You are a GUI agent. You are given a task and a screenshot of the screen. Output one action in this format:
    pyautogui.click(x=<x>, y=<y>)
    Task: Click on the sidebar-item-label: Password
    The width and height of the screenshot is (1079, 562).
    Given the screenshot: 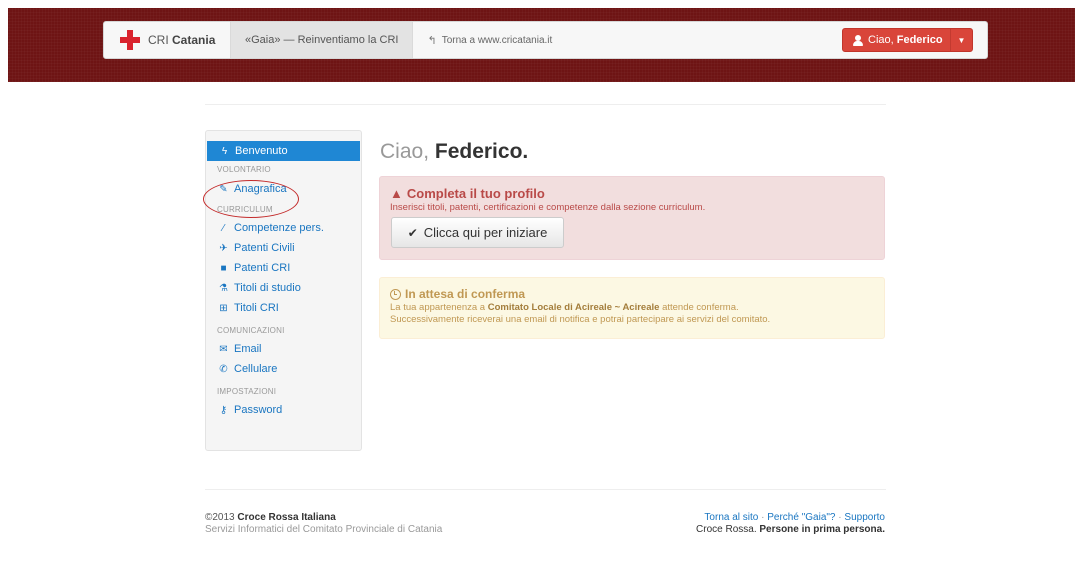 What is the action you would take?
    pyautogui.click(x=258, y=410)
    